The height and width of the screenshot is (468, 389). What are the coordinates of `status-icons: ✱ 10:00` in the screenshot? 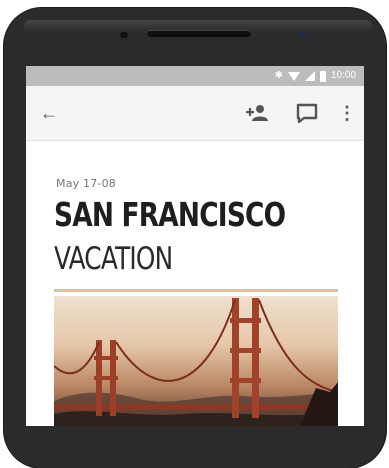 It's located at (315, 76).